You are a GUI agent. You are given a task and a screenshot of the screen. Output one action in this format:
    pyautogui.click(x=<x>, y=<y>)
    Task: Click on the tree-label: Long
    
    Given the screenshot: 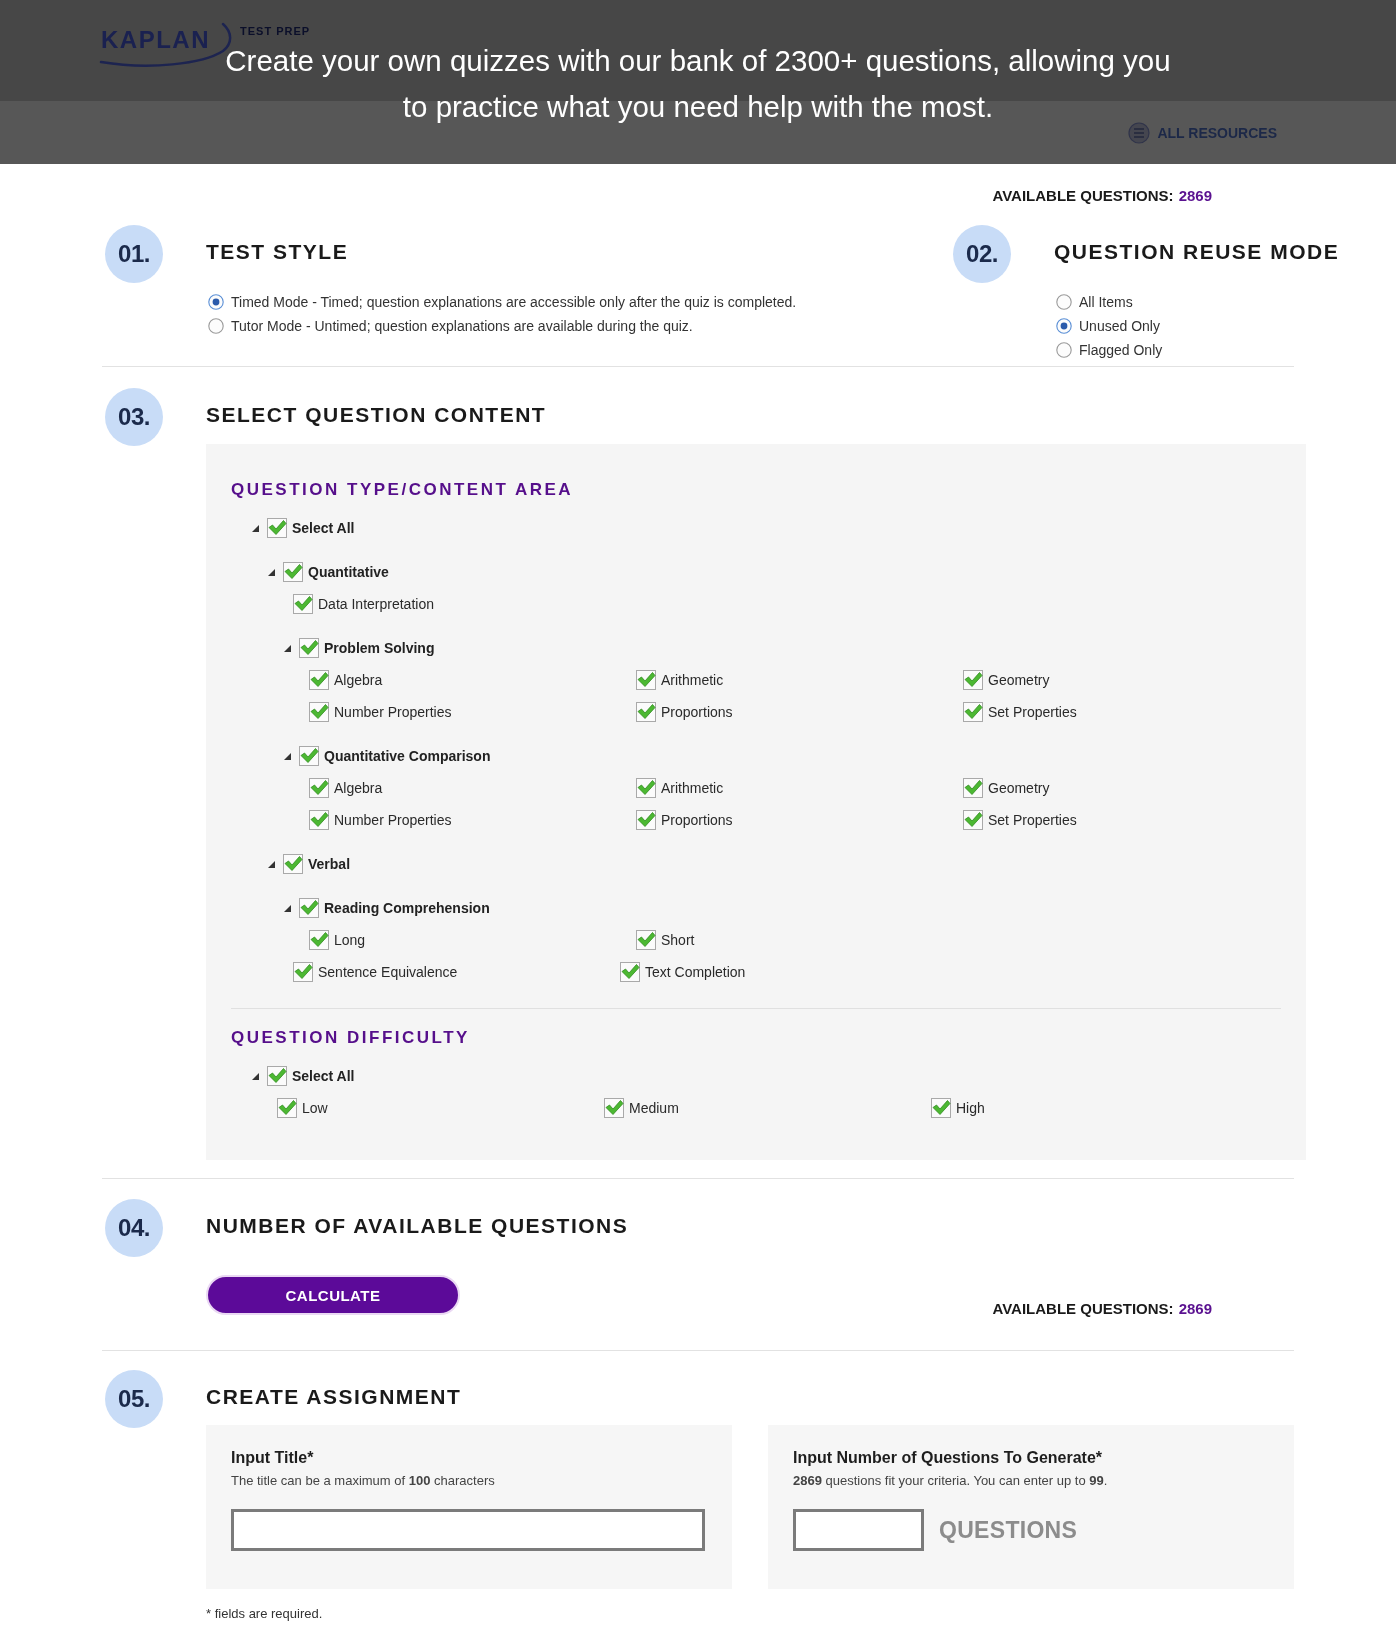 What is the action you would take?
    pyautogui.click(x=350, y=940)
    